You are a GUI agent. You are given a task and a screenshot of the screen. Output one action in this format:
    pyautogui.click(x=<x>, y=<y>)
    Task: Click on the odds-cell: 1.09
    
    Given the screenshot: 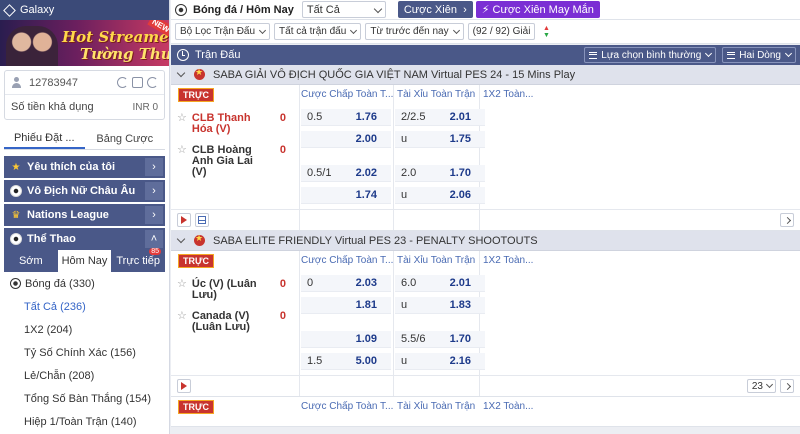 What is the action you would take?
    pyautogui.click(x=346, y=339)
    